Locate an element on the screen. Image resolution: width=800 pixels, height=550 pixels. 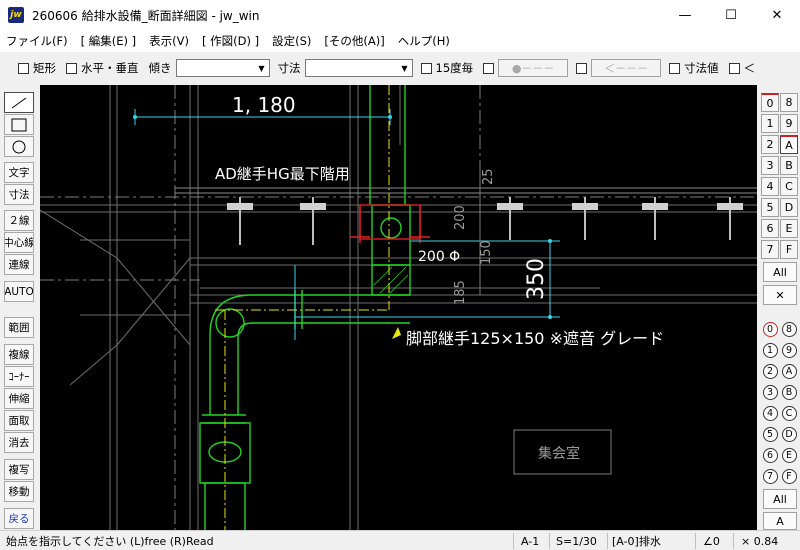
copy-tool-button: 複写 is located at coordinates (19, 469).